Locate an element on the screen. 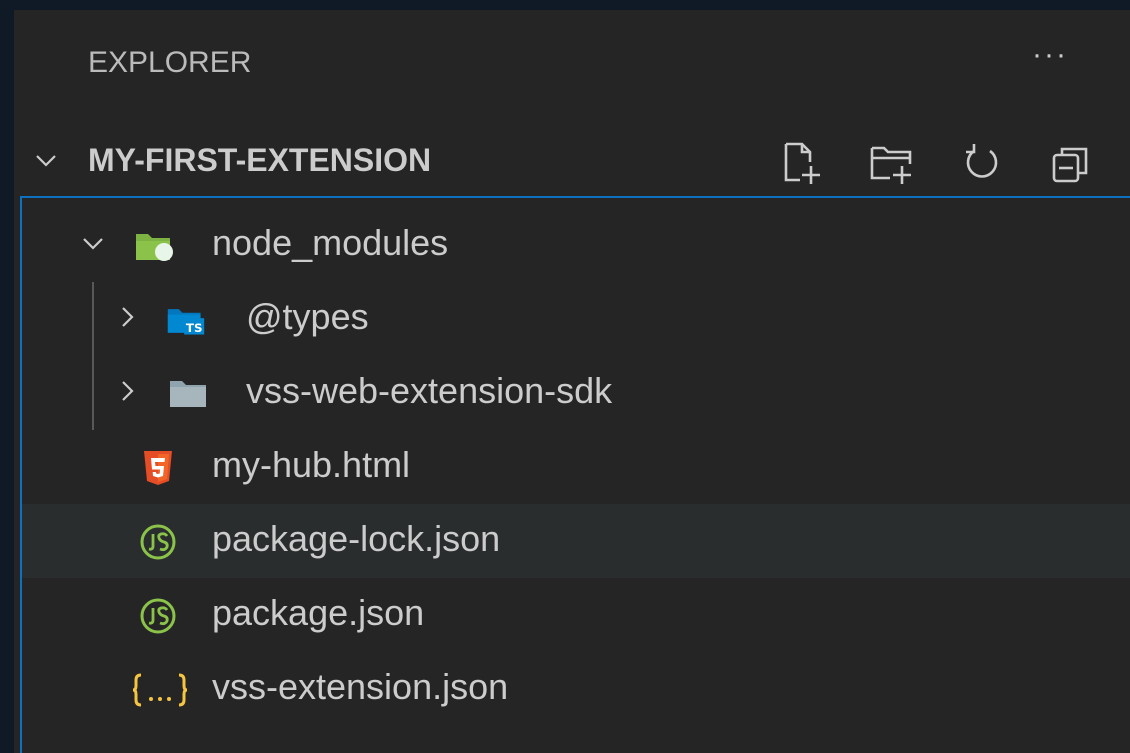  json-icon is located at coordinates (160, 690).